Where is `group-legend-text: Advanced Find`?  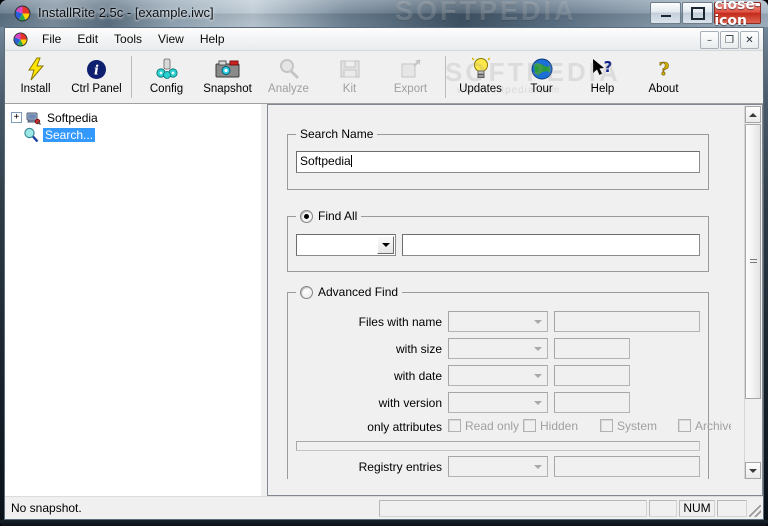 group-legend-text: Advanced Find is located at coordinates (358, 292).